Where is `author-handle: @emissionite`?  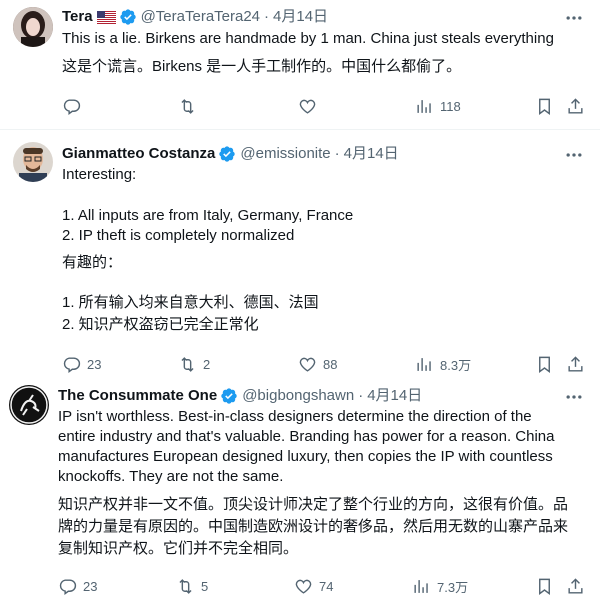 author-handle: @emissionite is located at coordinates (285, 154).